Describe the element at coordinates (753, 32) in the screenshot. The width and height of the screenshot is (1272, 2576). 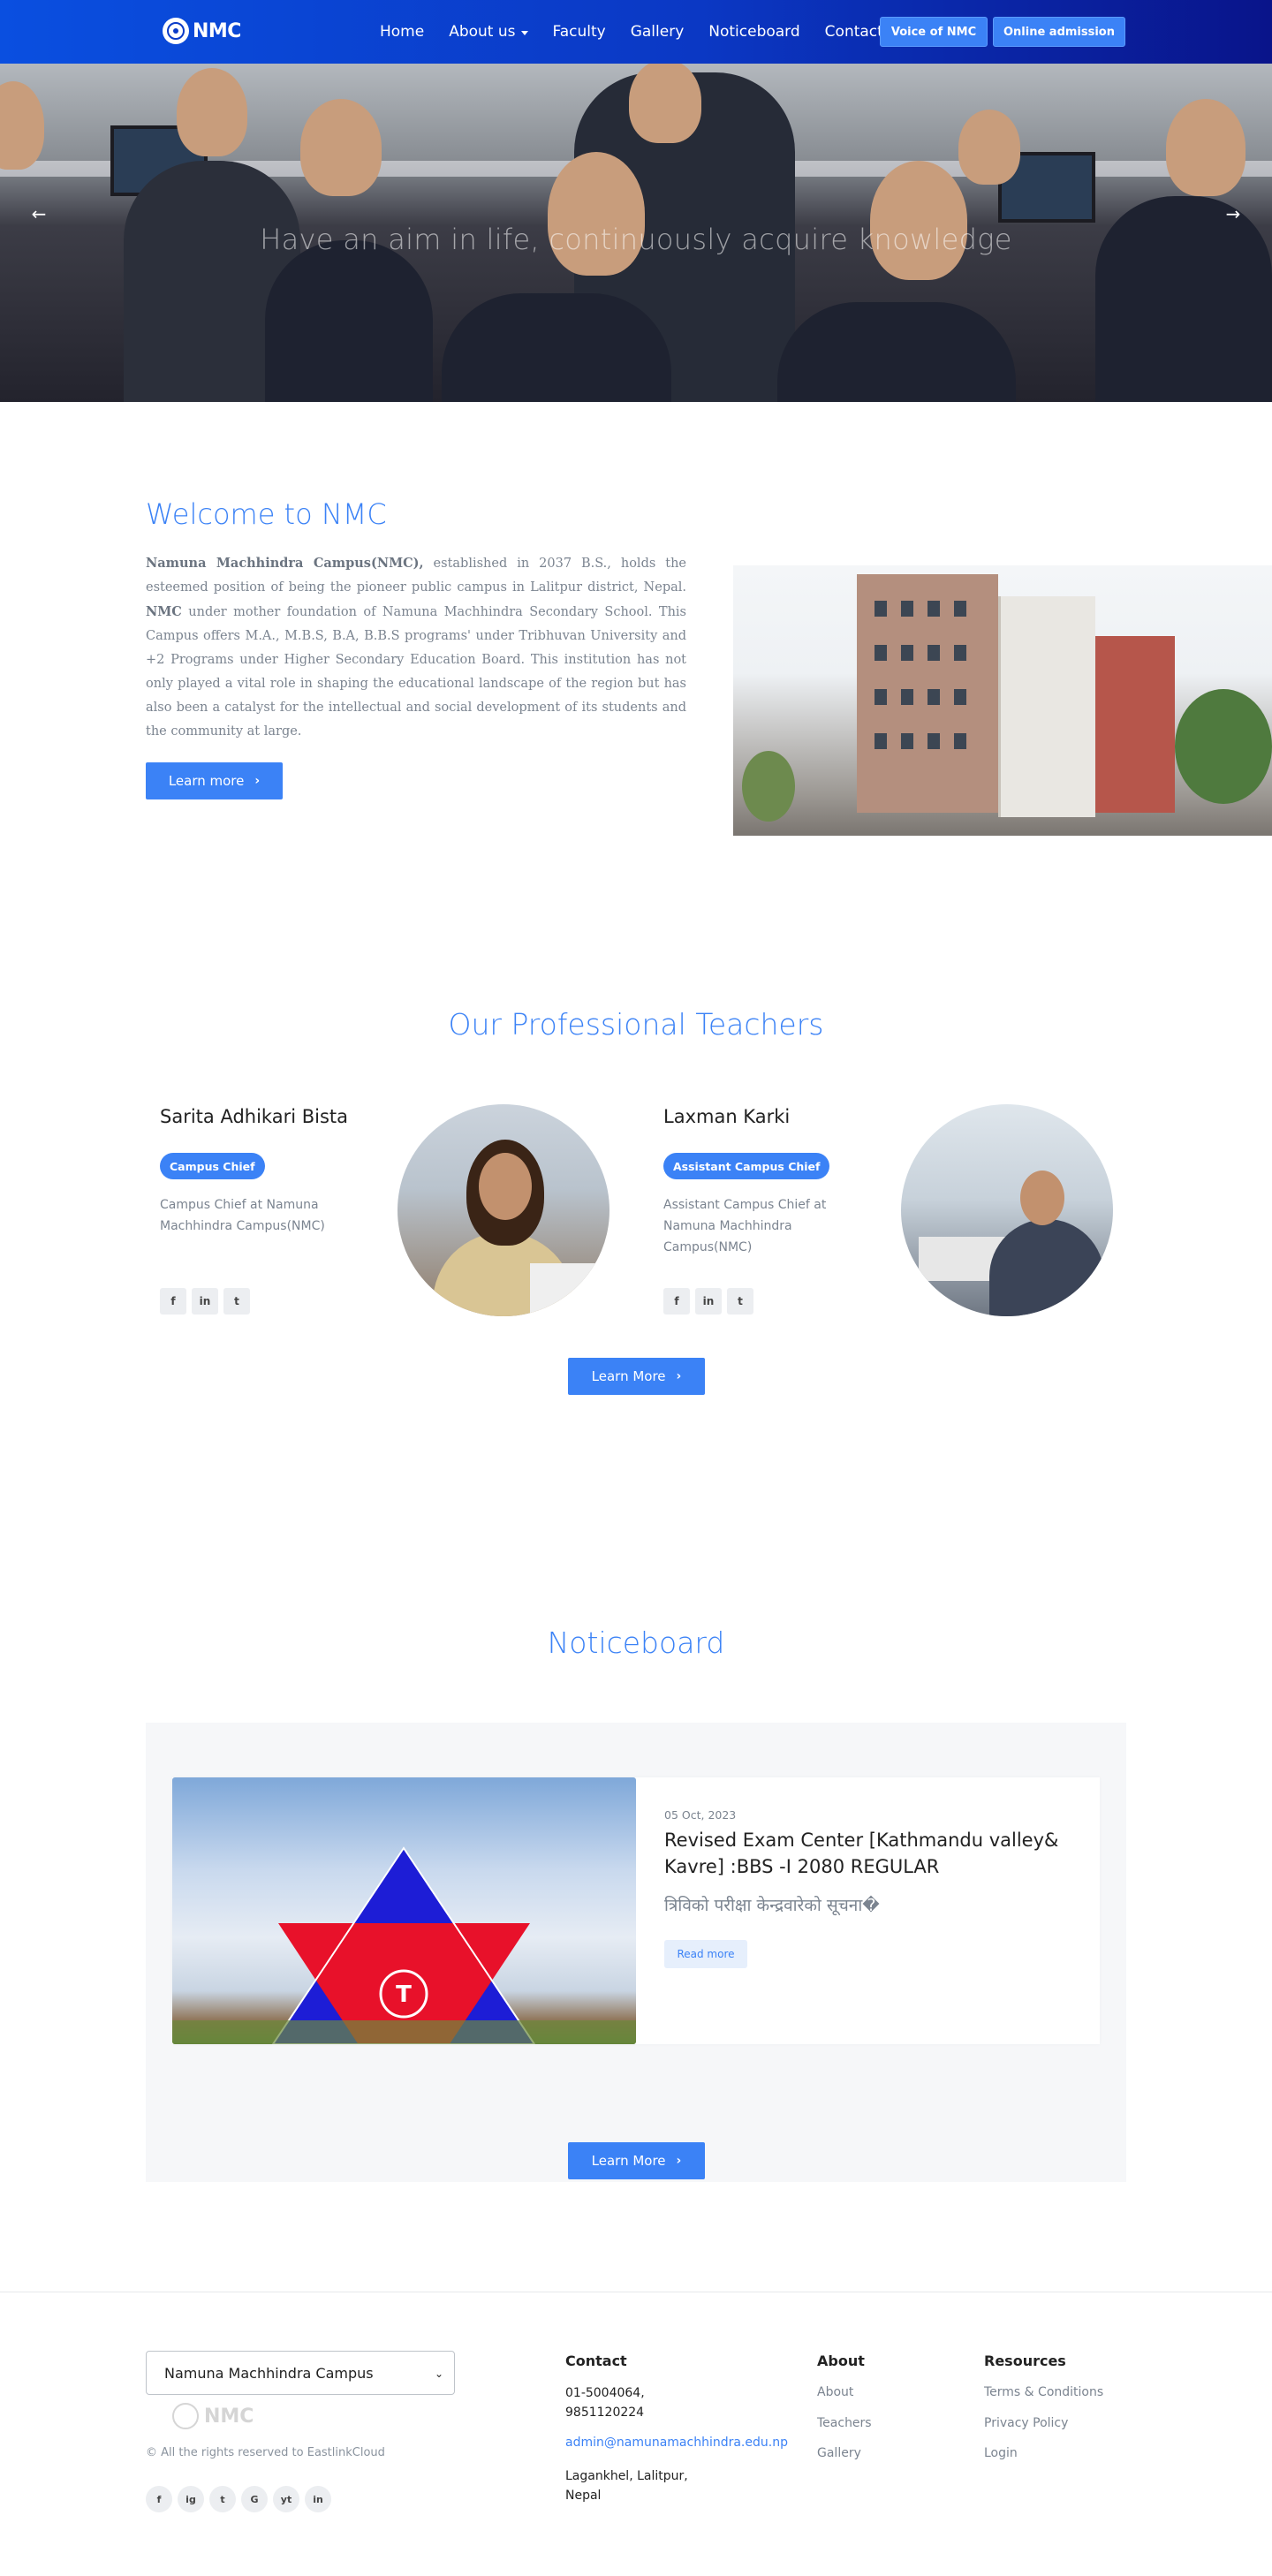
I see `nav-noticeboard: Noticeboard` at that location.